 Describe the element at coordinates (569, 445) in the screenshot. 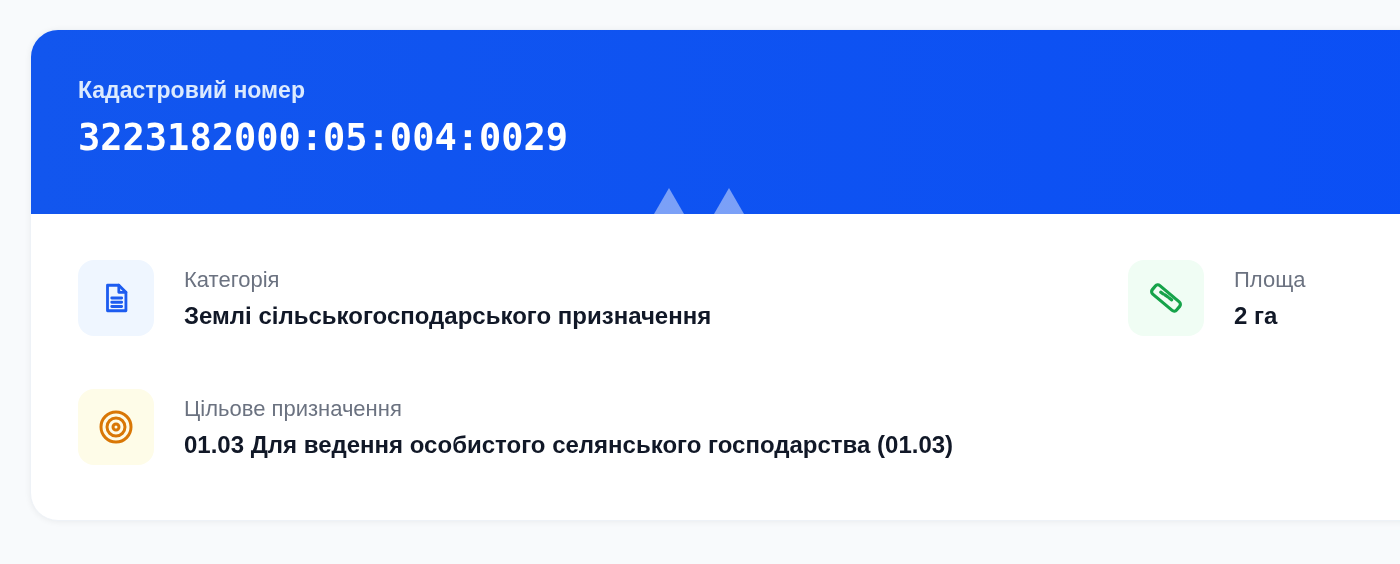

I see `field-value: 01.03 Для ведення особистого селянського господарства (01.03)` at that location.